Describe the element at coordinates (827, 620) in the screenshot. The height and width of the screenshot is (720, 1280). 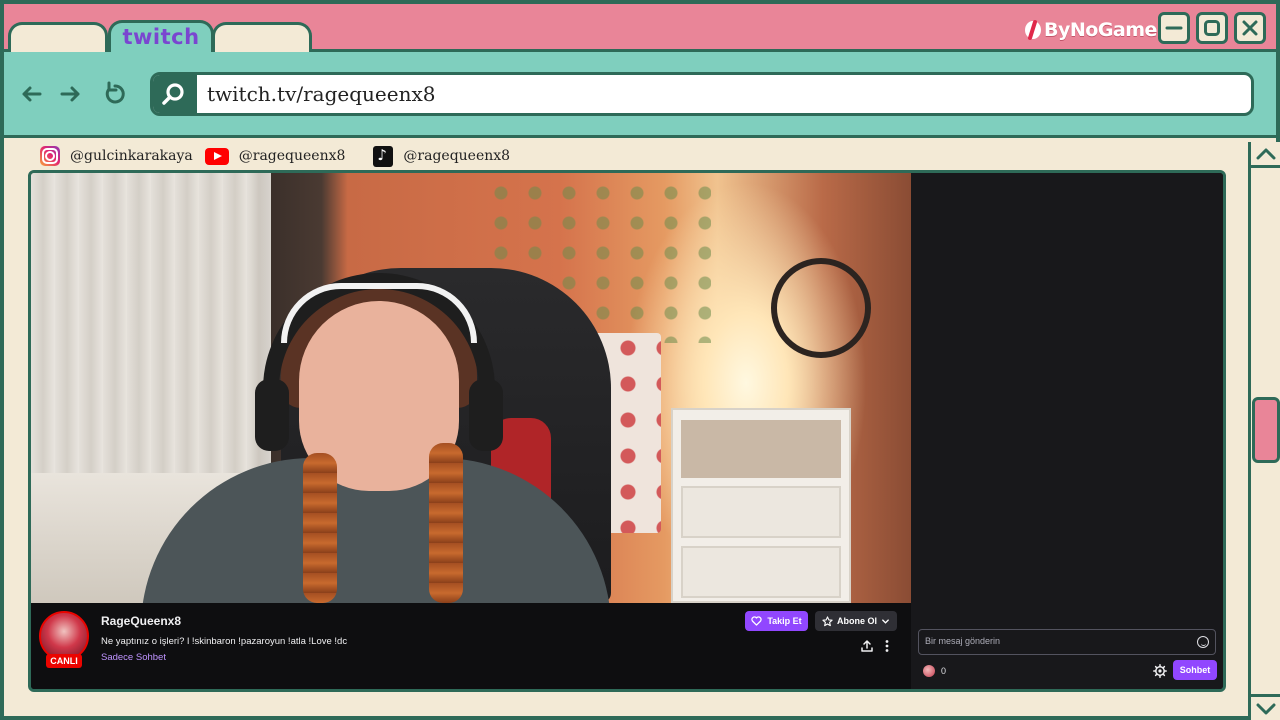
I see `star-icon` at that location.